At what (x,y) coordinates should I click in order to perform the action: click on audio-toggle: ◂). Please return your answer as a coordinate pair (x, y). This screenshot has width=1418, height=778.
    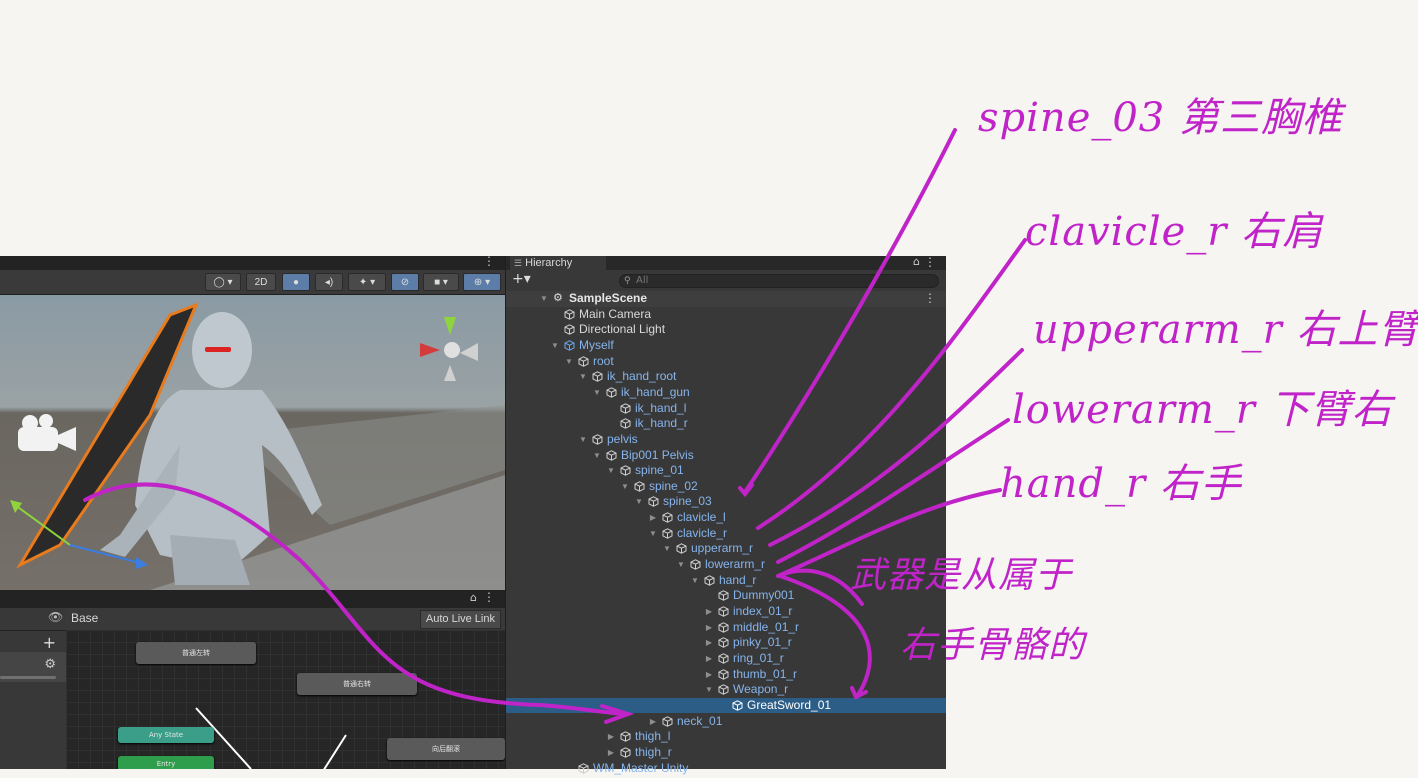
    Looking at the image, I should click on (329, 282).